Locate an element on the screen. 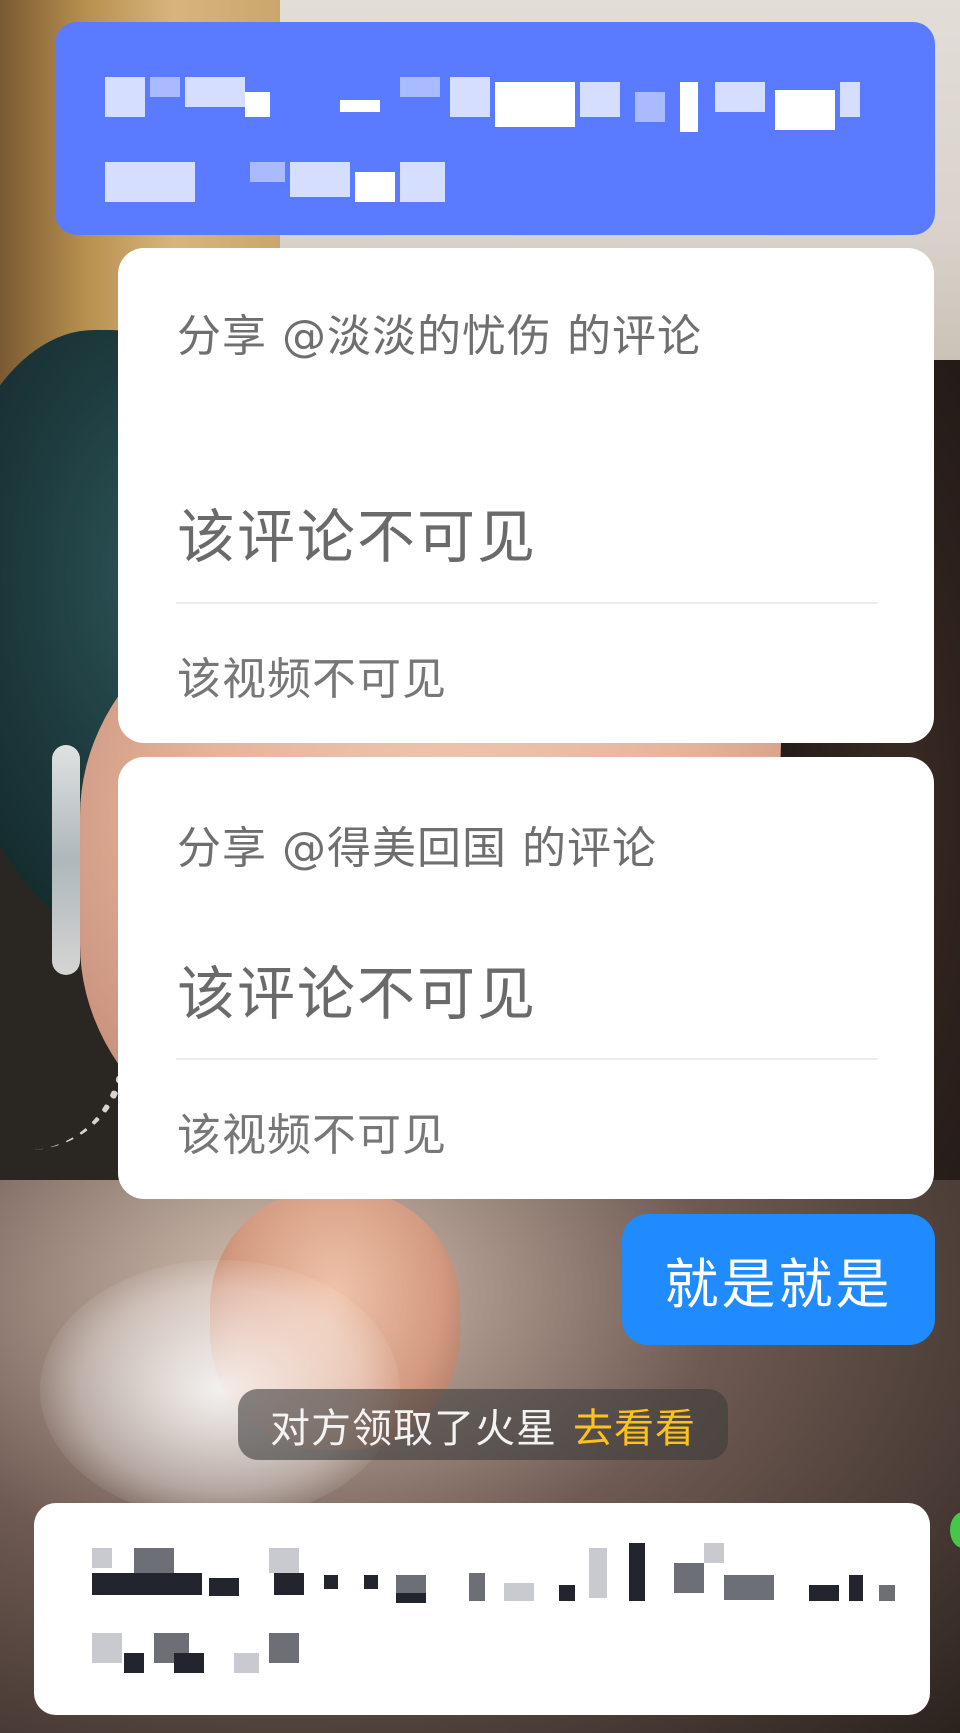 Image resolution: width=960 pixels, height=1733 pixels. share-label: 分享 @得美回国 的评论 is located at coordinates (417, 848).